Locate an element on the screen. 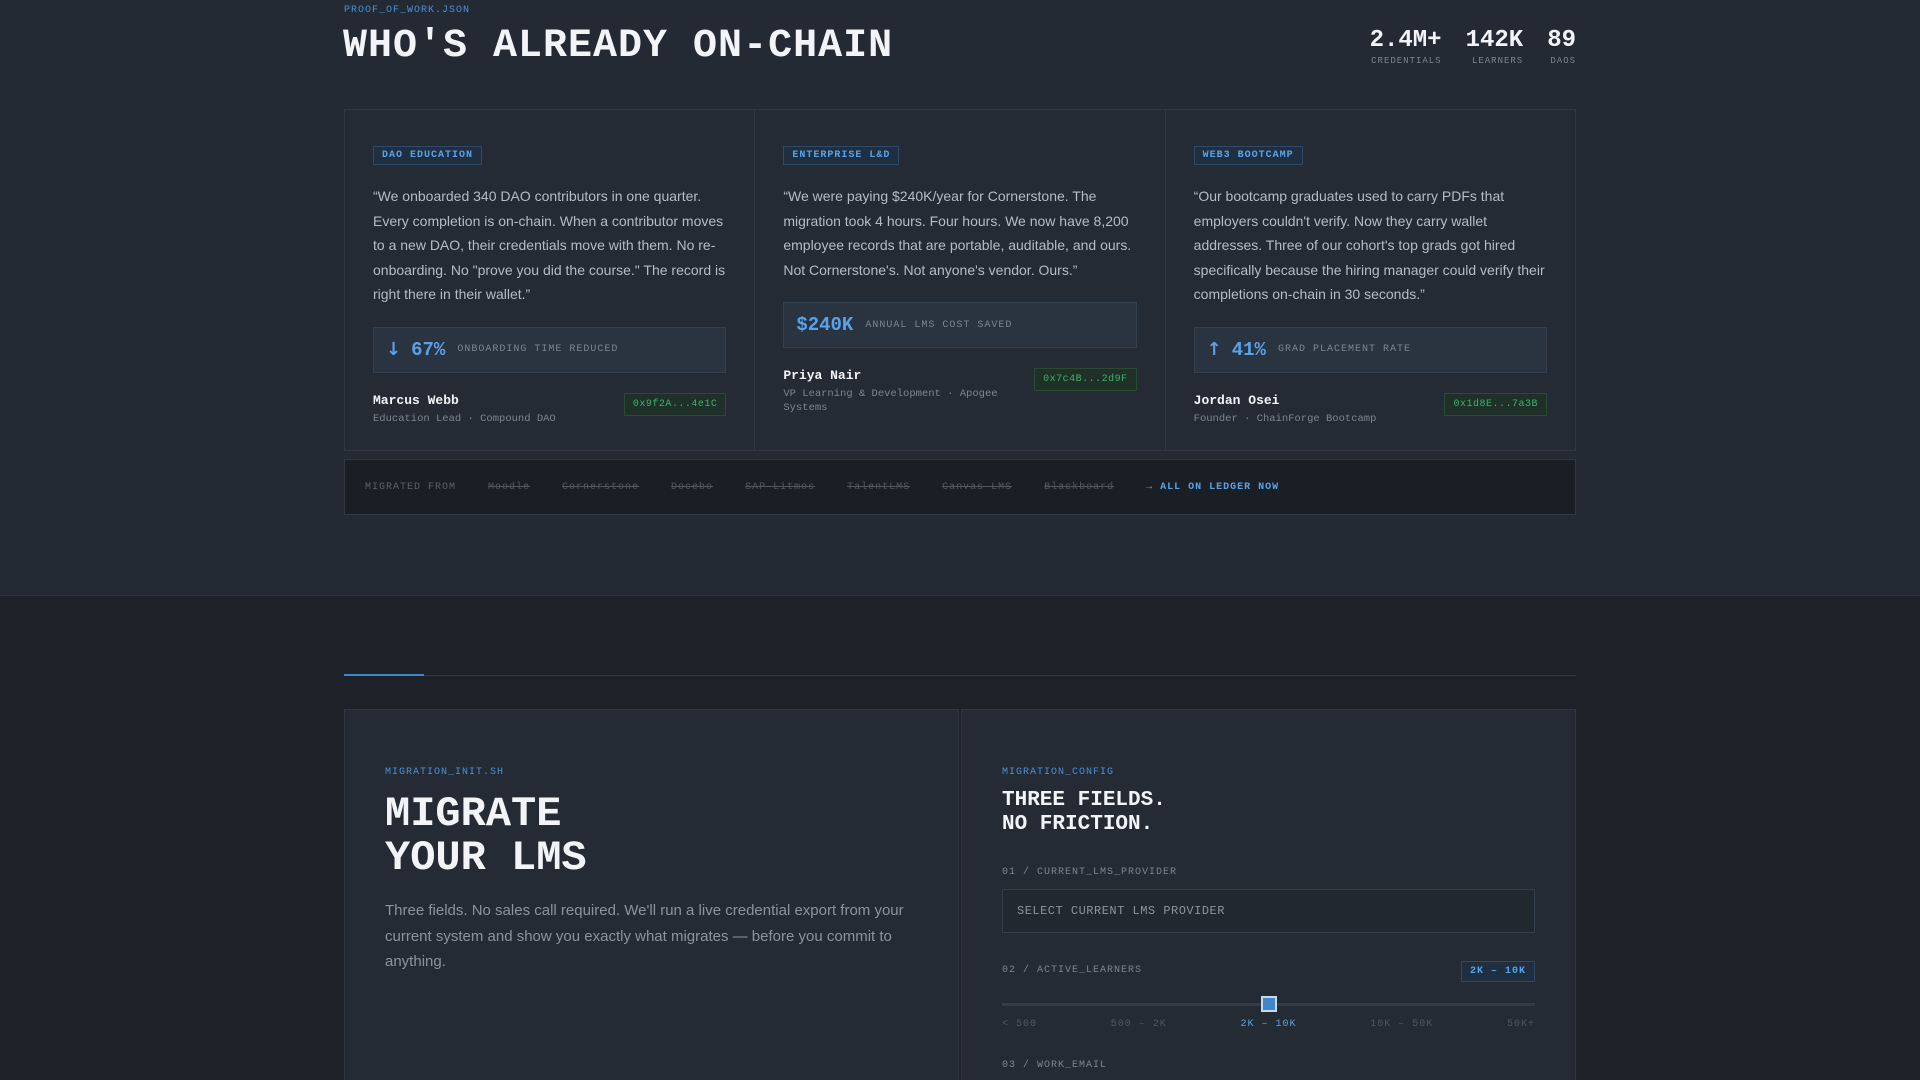 This screenshot has width=1920, height=1080. author-role: Founder · ChainForge Bootcamp is located at coordinates (1285, 418).